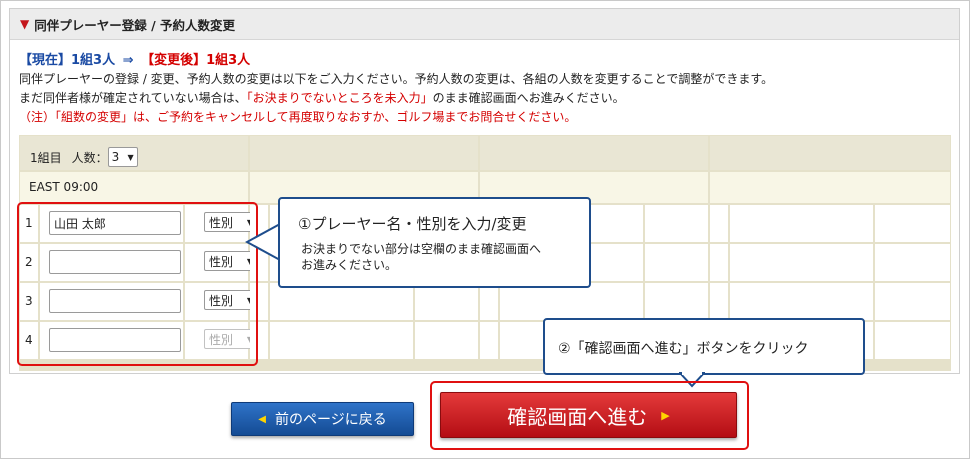 Image resolution: width=970 pixels, height=459 pixels. What do you see at coordinates (45, 60) in the screenshot?
I see `current-label: 【現在】` at bounding box center [45, 60].